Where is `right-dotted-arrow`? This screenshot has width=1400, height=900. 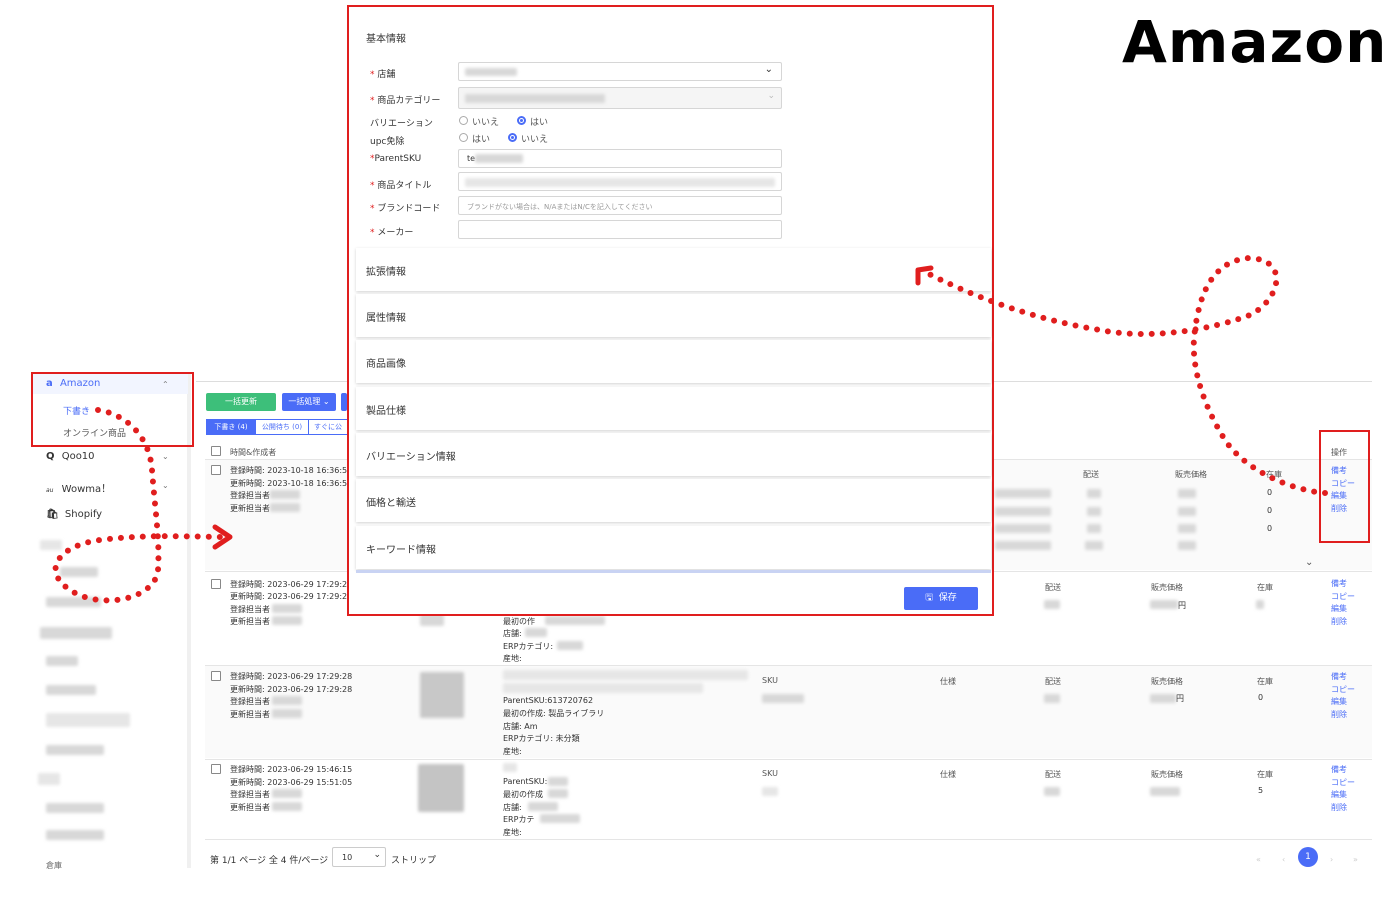
right-dotted-arrow is located at coordinates (1125, 375).